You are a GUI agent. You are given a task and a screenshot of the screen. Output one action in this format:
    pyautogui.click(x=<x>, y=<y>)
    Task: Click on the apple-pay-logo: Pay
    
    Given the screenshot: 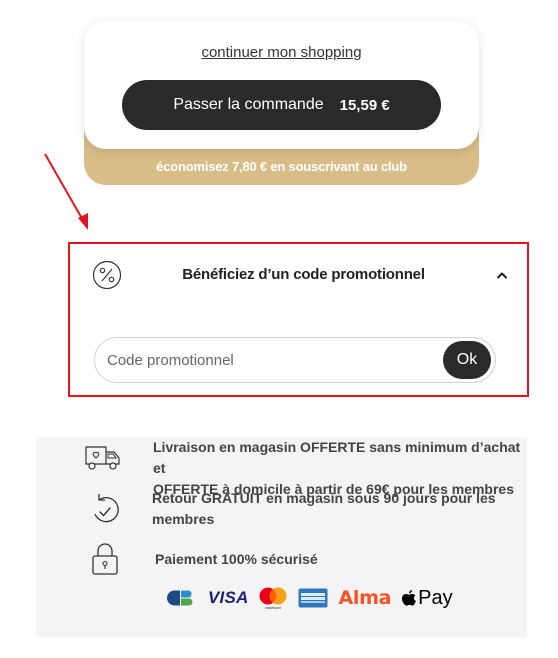 What is the action you would take?
    pyautogui.click(x=427, y=598)
    